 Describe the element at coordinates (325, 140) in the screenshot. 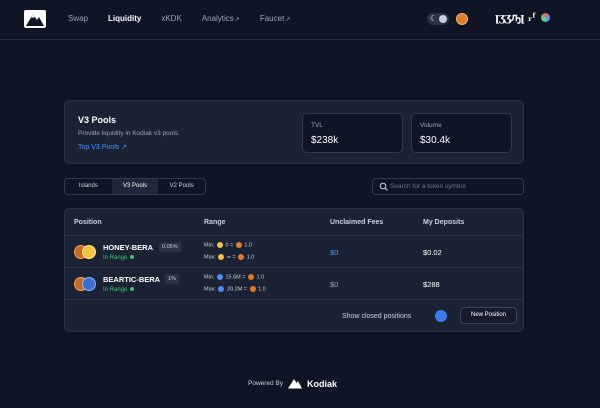

I see `tvl-value: $238k` at that location.